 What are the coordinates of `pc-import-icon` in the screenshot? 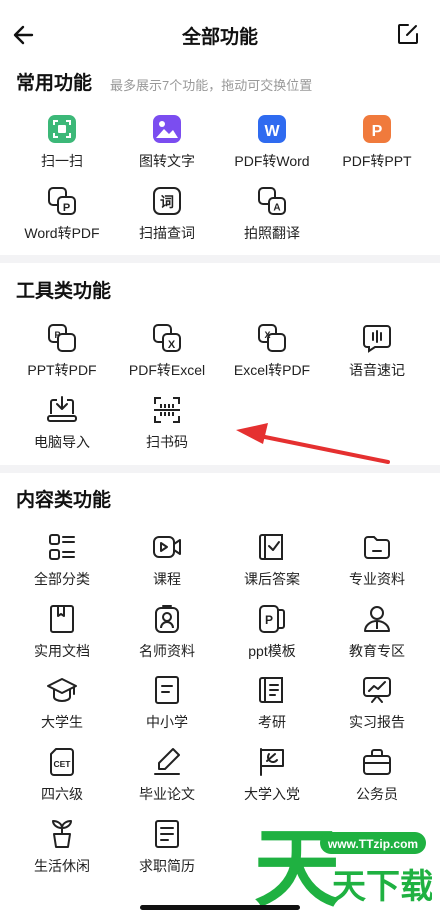 It's located at (62, 409).